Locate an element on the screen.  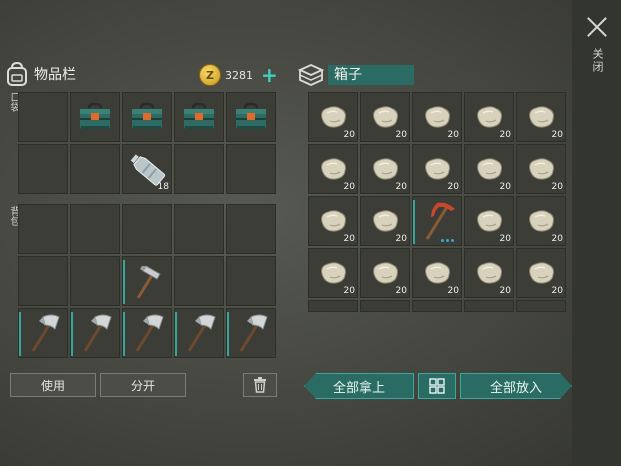
trash-icon is located at coordinates (260, 385).